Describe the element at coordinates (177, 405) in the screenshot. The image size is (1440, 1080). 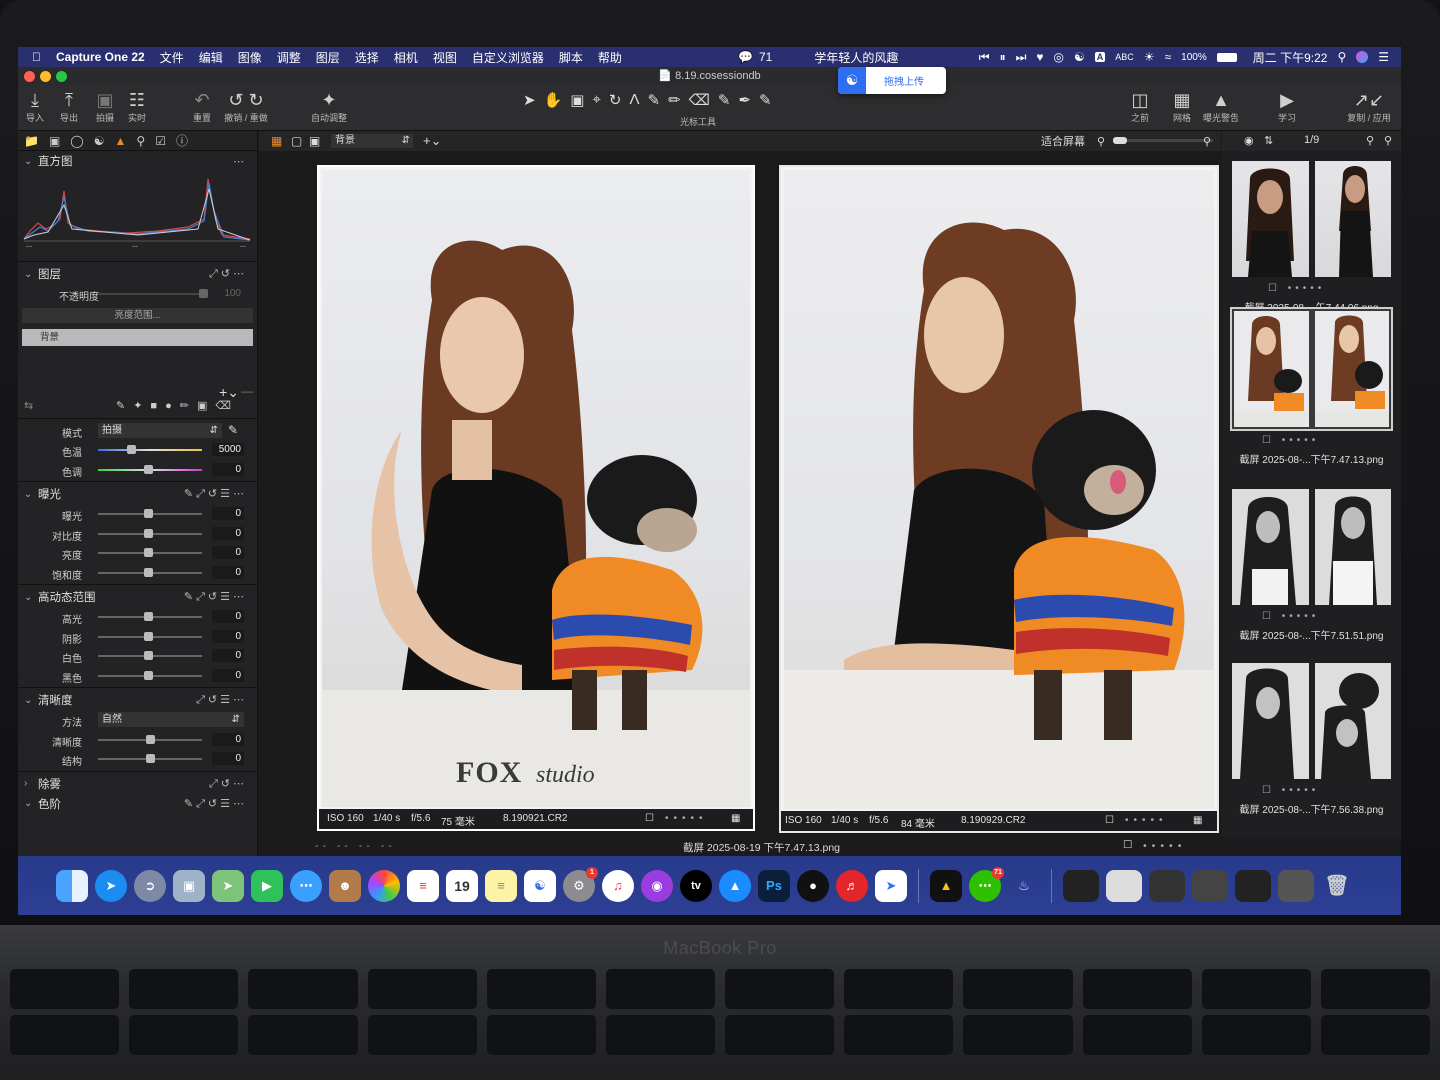
I see `layer-tools-icons: ✎✦■●✏▣⌫` at that location.